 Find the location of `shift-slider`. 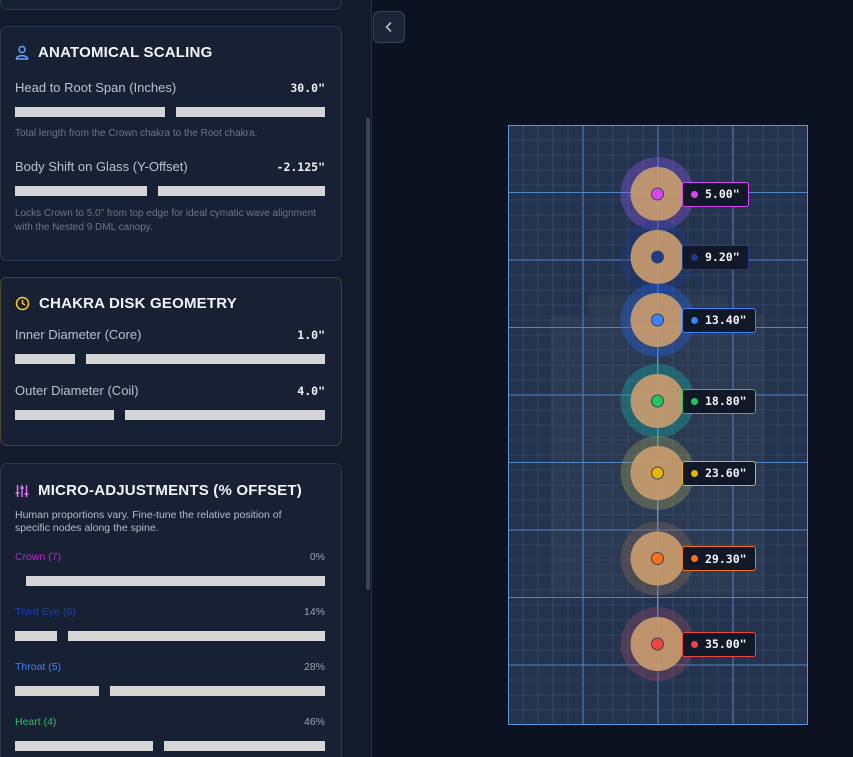

shift-slider is located at coordinates (170, 191).